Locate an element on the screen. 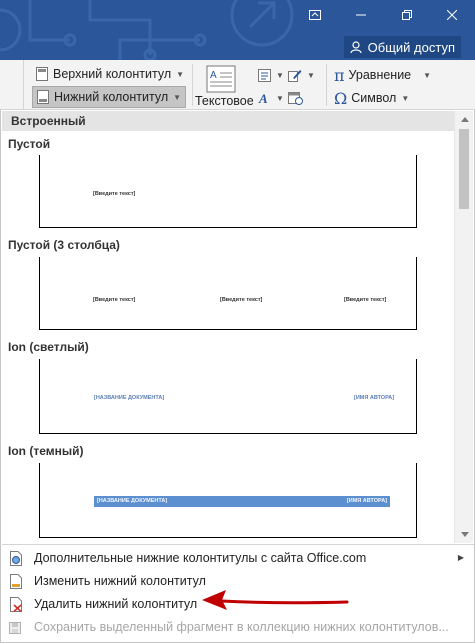  close-button is located at coordinates (452, 15).